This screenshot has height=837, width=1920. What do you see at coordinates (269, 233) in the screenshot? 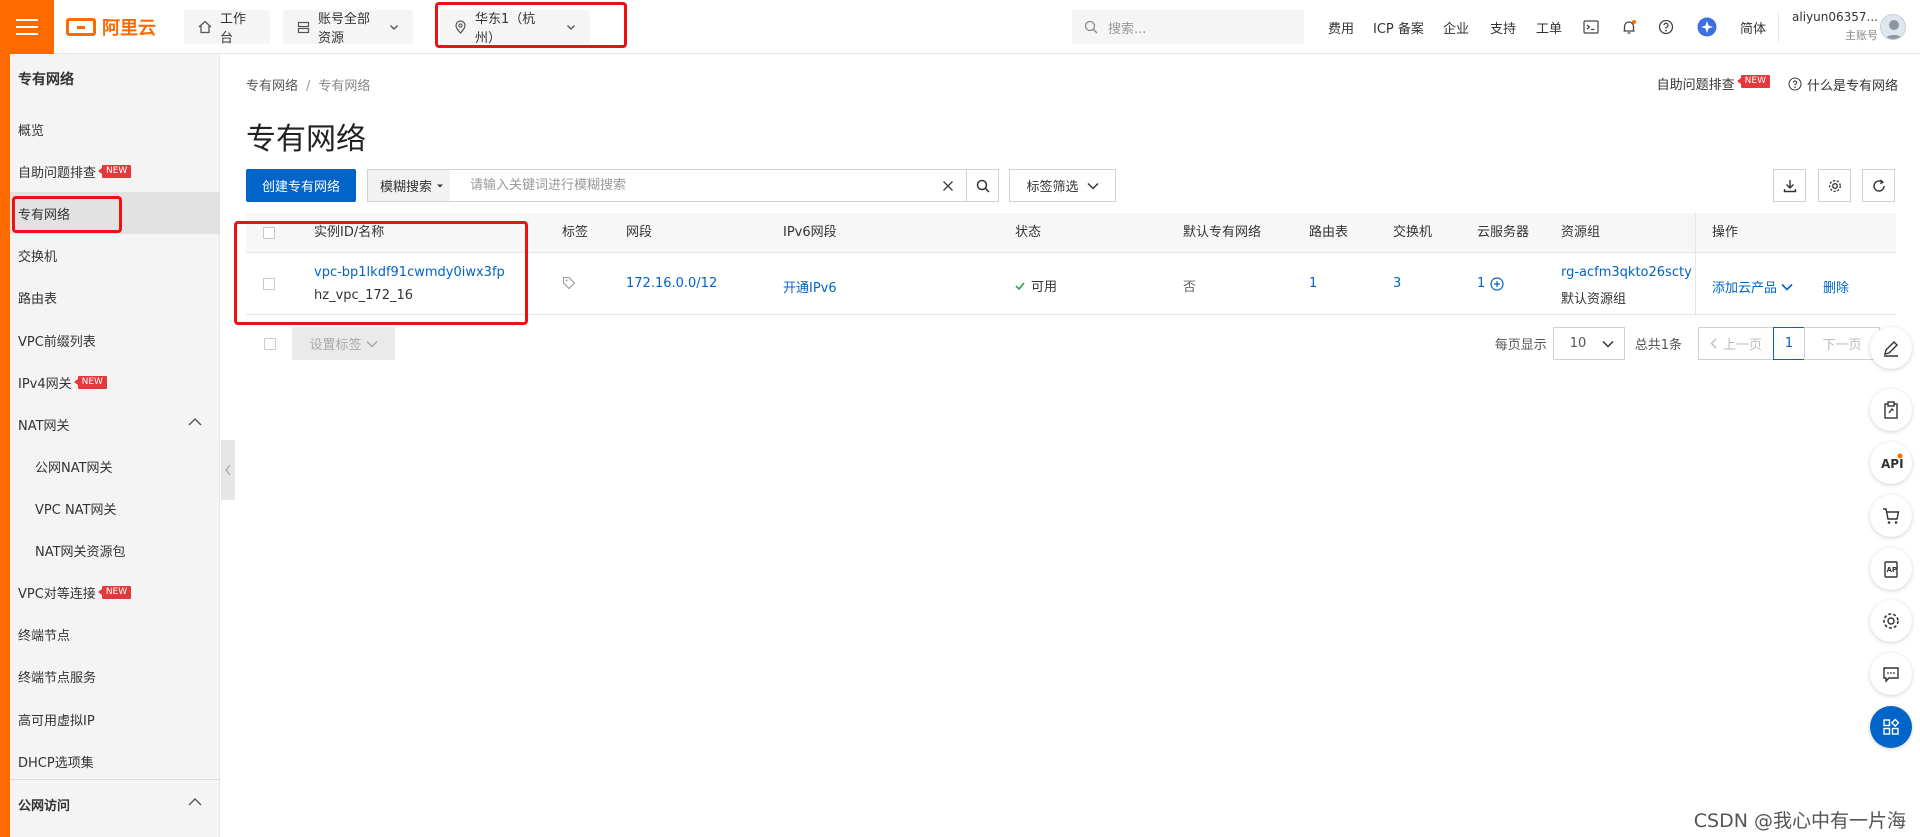
I see `select-all-checkbox` at bounding box center [269, 233].